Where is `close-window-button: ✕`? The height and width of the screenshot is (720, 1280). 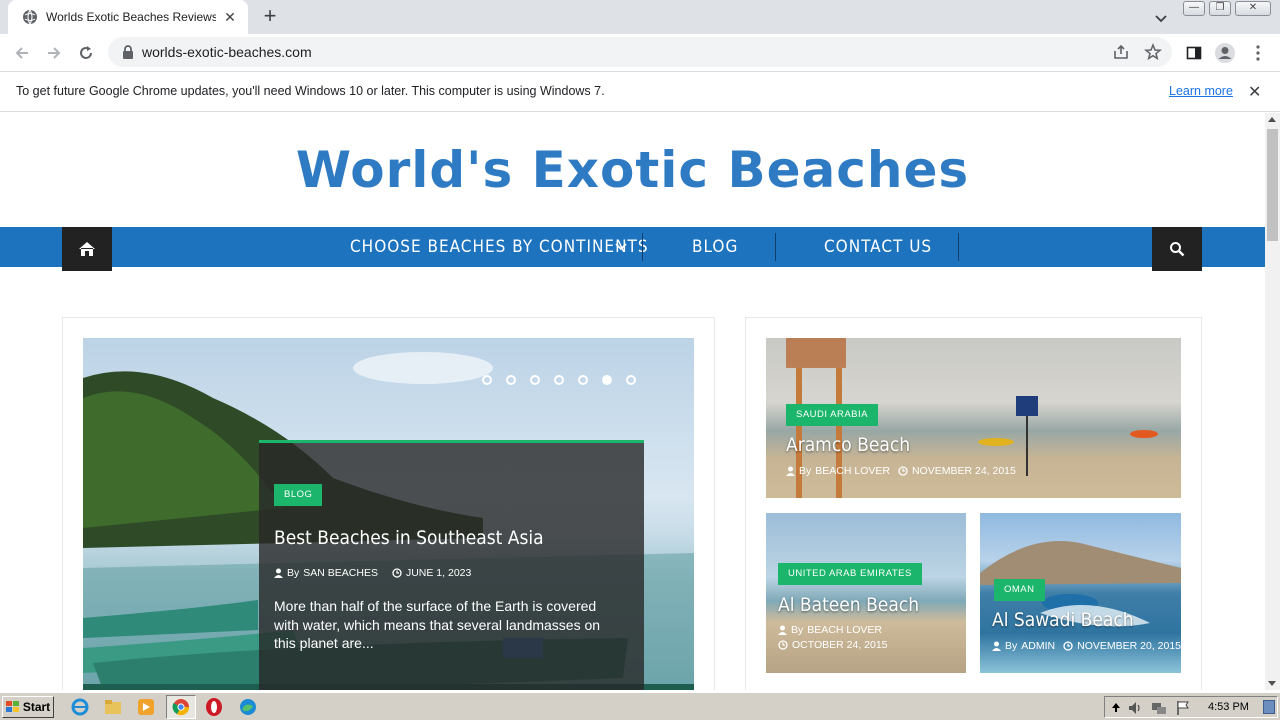 close-window-button: ✕ is located at coordinates (1253, 8).